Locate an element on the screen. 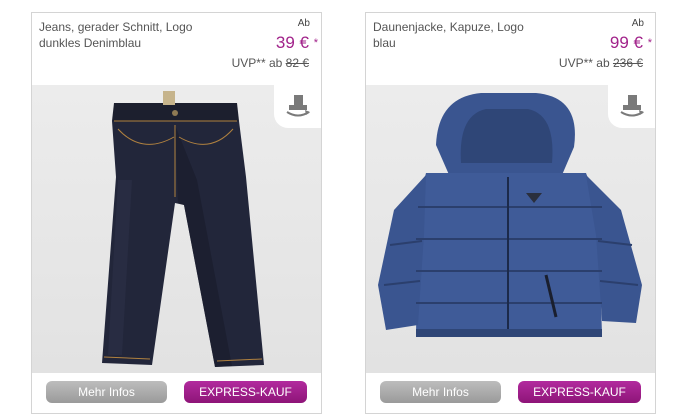 The width and height of the screenshot is (680, 415). uvp-line: UVP** ab 236 € is located at coordinates (601, 63).